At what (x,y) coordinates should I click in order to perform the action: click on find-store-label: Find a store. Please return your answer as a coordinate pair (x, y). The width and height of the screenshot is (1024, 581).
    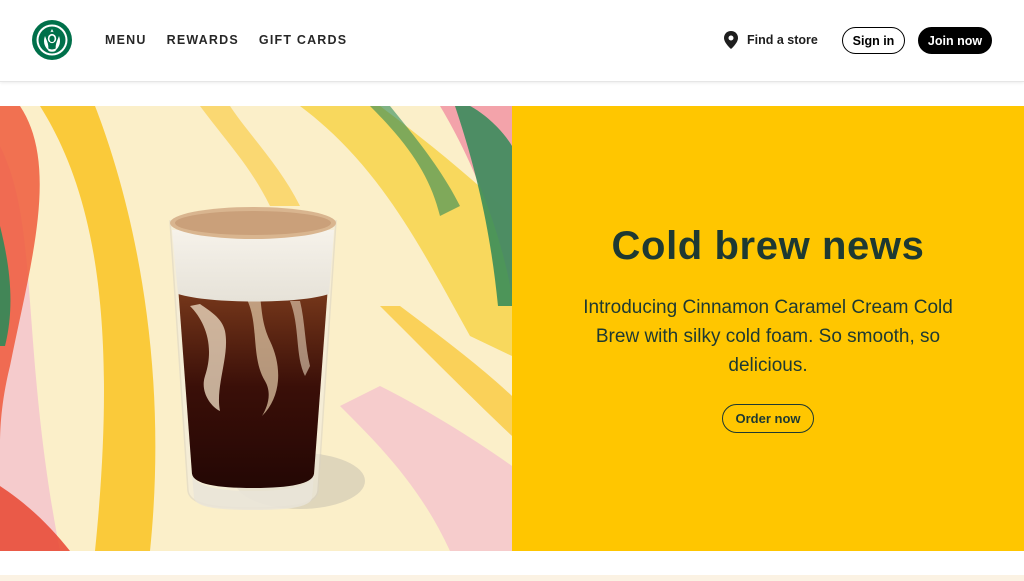
    Looking at the image, I should click on (782, 40).